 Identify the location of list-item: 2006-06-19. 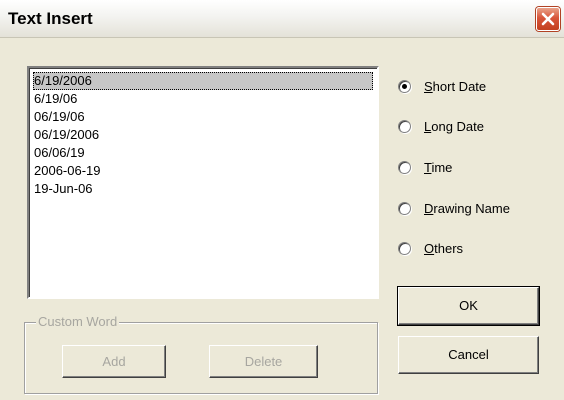
(203, 171).